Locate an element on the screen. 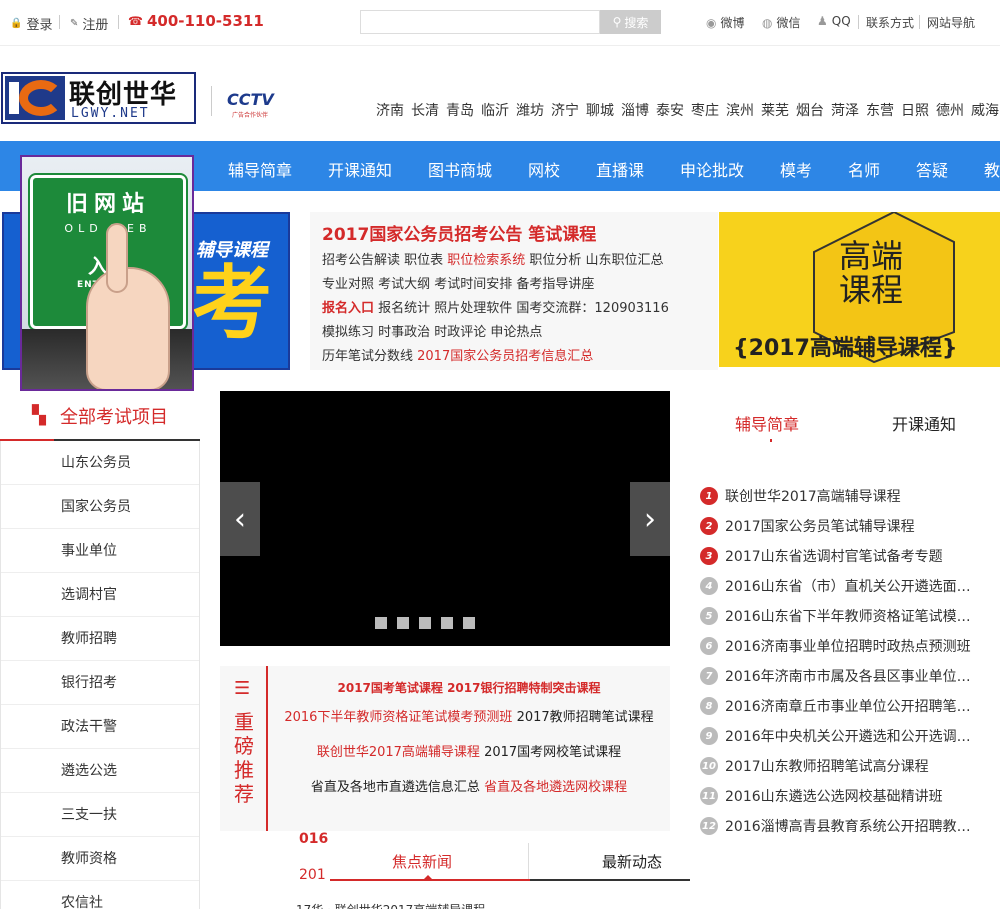  chevron-left-icon: ‹ is located at coordinates (240, 519).